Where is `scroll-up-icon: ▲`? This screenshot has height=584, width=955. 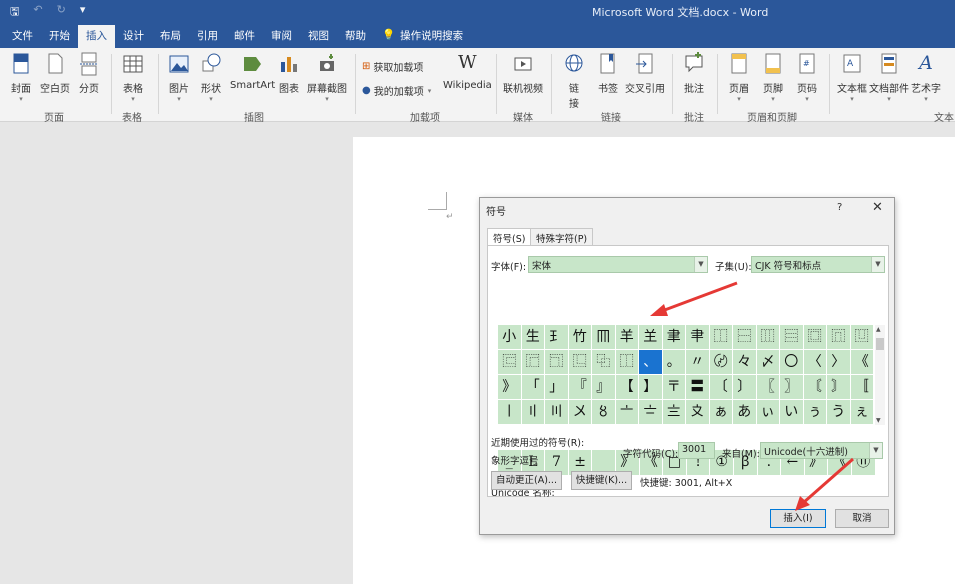
scroll-up-icon: ▲ is located at coordinates (878, 329).